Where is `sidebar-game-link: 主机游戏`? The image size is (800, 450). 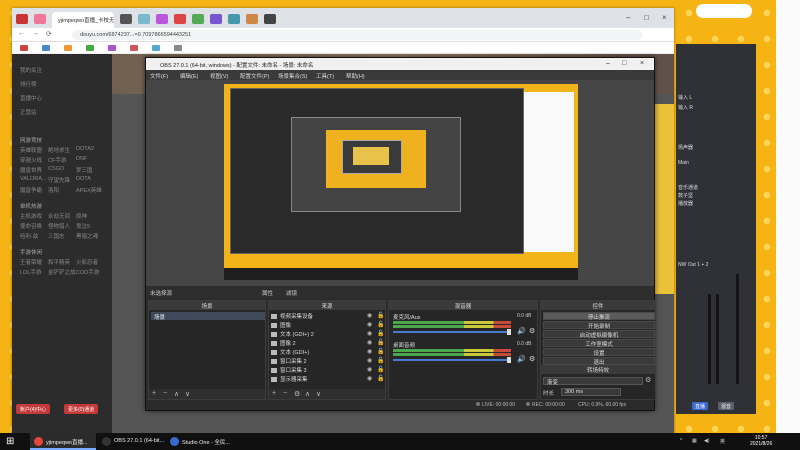
sidebar-game-link: 主机游戏 is located at coordinates (31, 216).